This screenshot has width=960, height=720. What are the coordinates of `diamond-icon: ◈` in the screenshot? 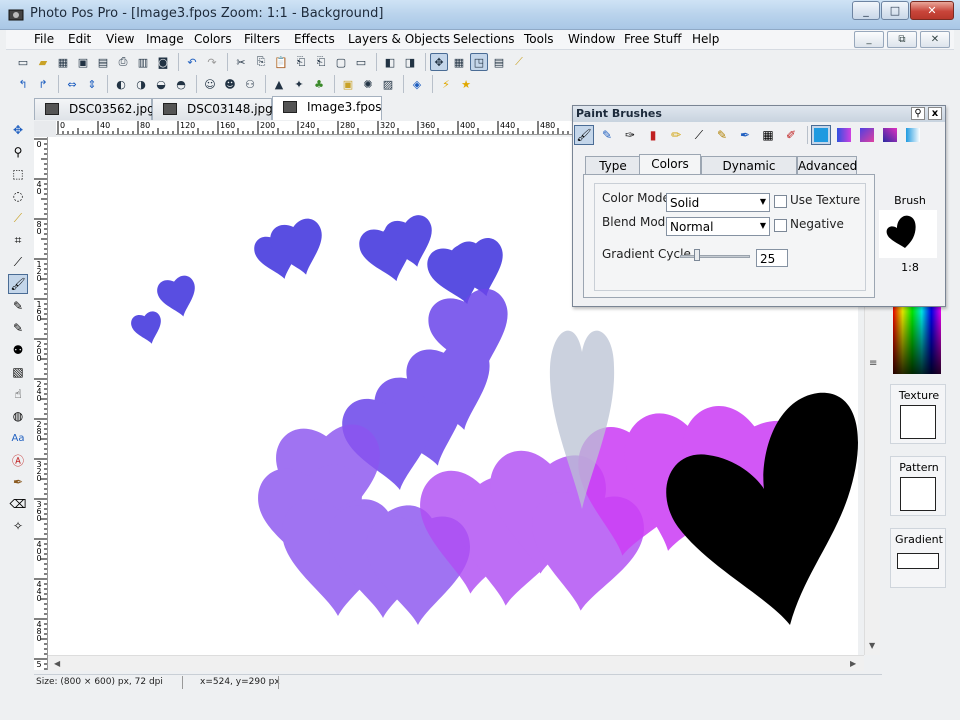 It's located at (417, 84).